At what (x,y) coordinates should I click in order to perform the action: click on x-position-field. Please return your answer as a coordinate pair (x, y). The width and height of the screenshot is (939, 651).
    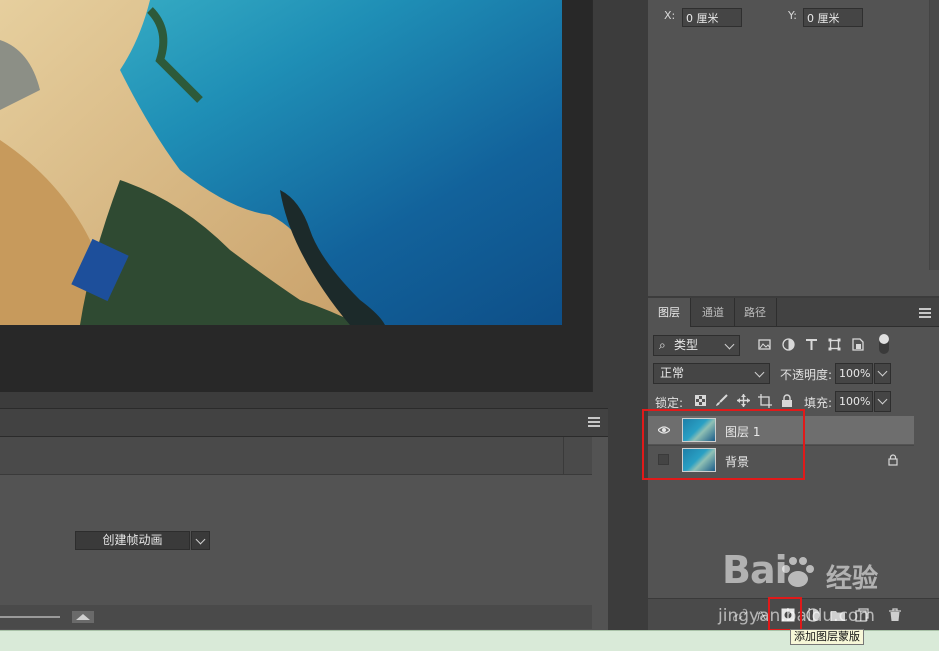
    Looking at the image, I should click on (712, 17).